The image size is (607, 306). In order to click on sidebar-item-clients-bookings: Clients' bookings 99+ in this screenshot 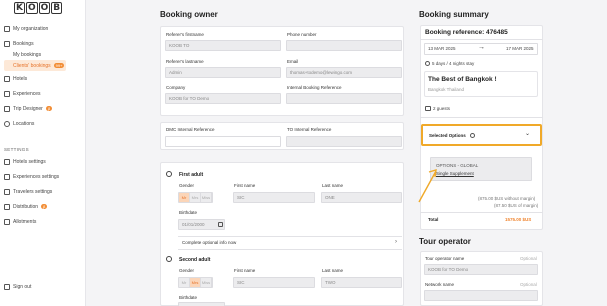, I will do `click(35, 65)`.